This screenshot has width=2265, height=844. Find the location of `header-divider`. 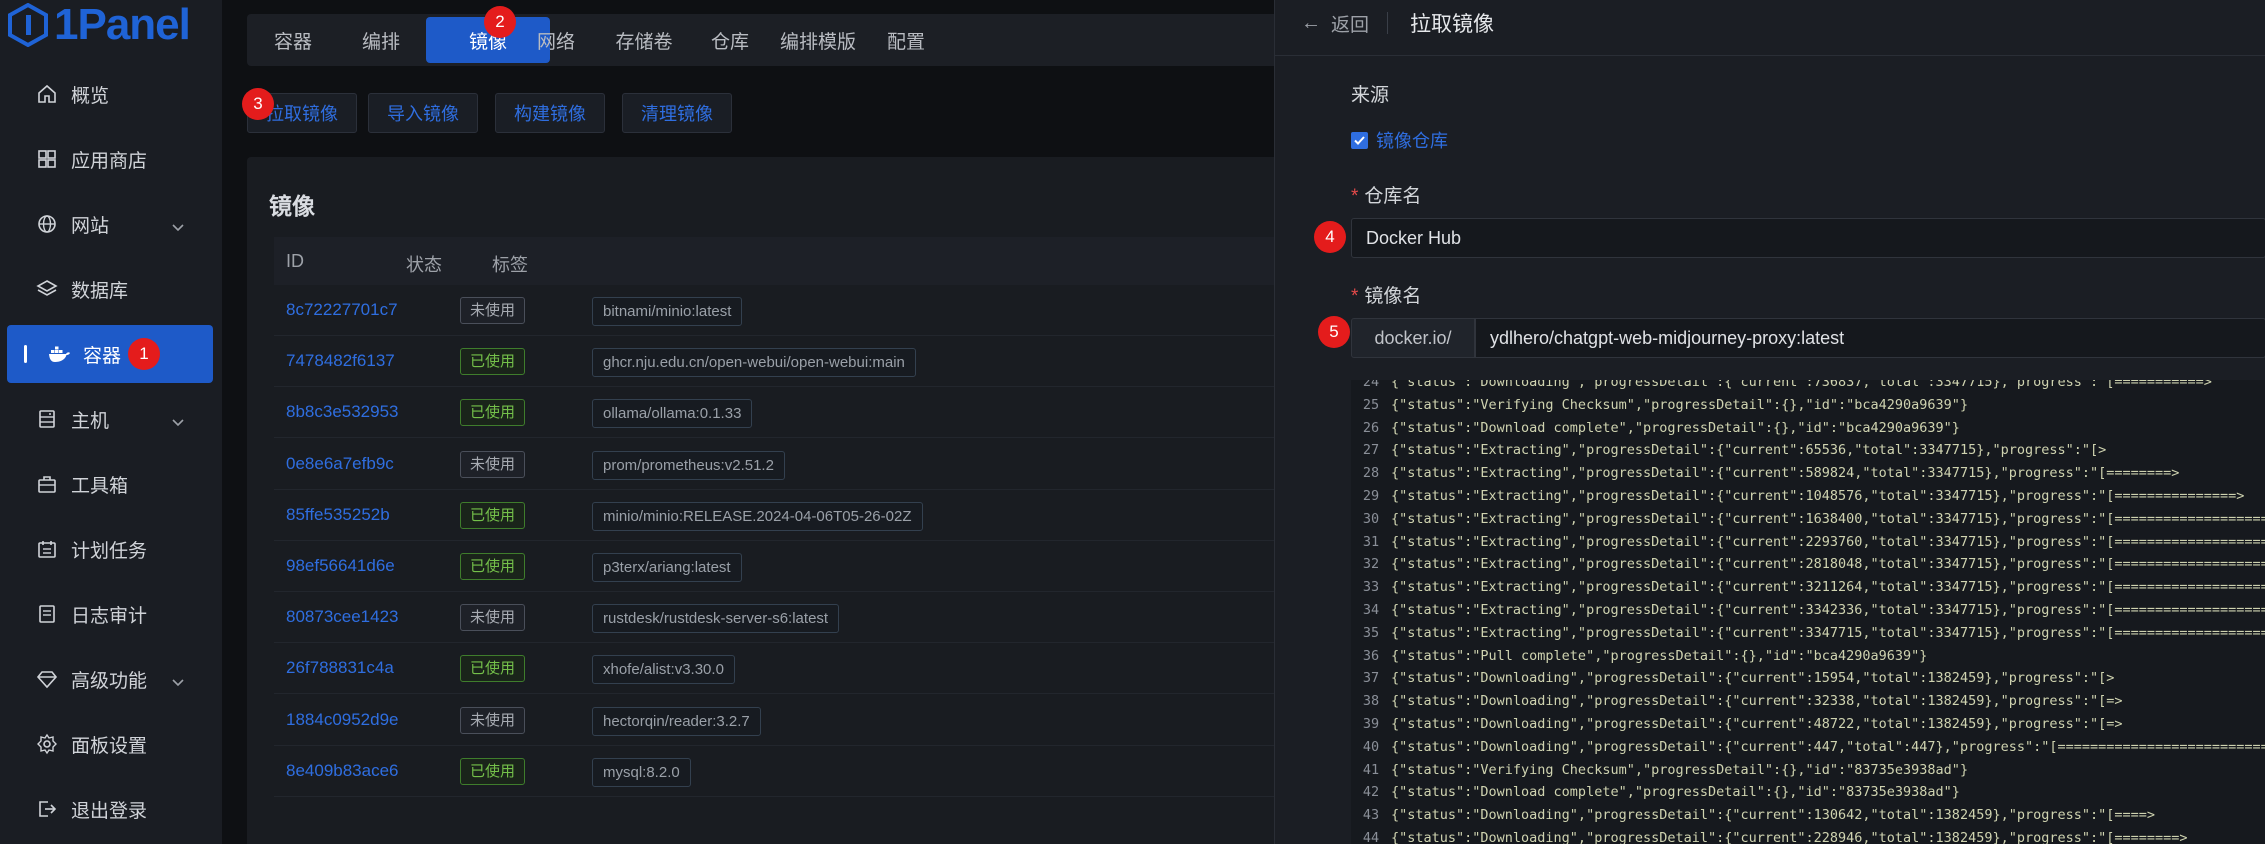

header-divider is located at coordinates (1387, 23).